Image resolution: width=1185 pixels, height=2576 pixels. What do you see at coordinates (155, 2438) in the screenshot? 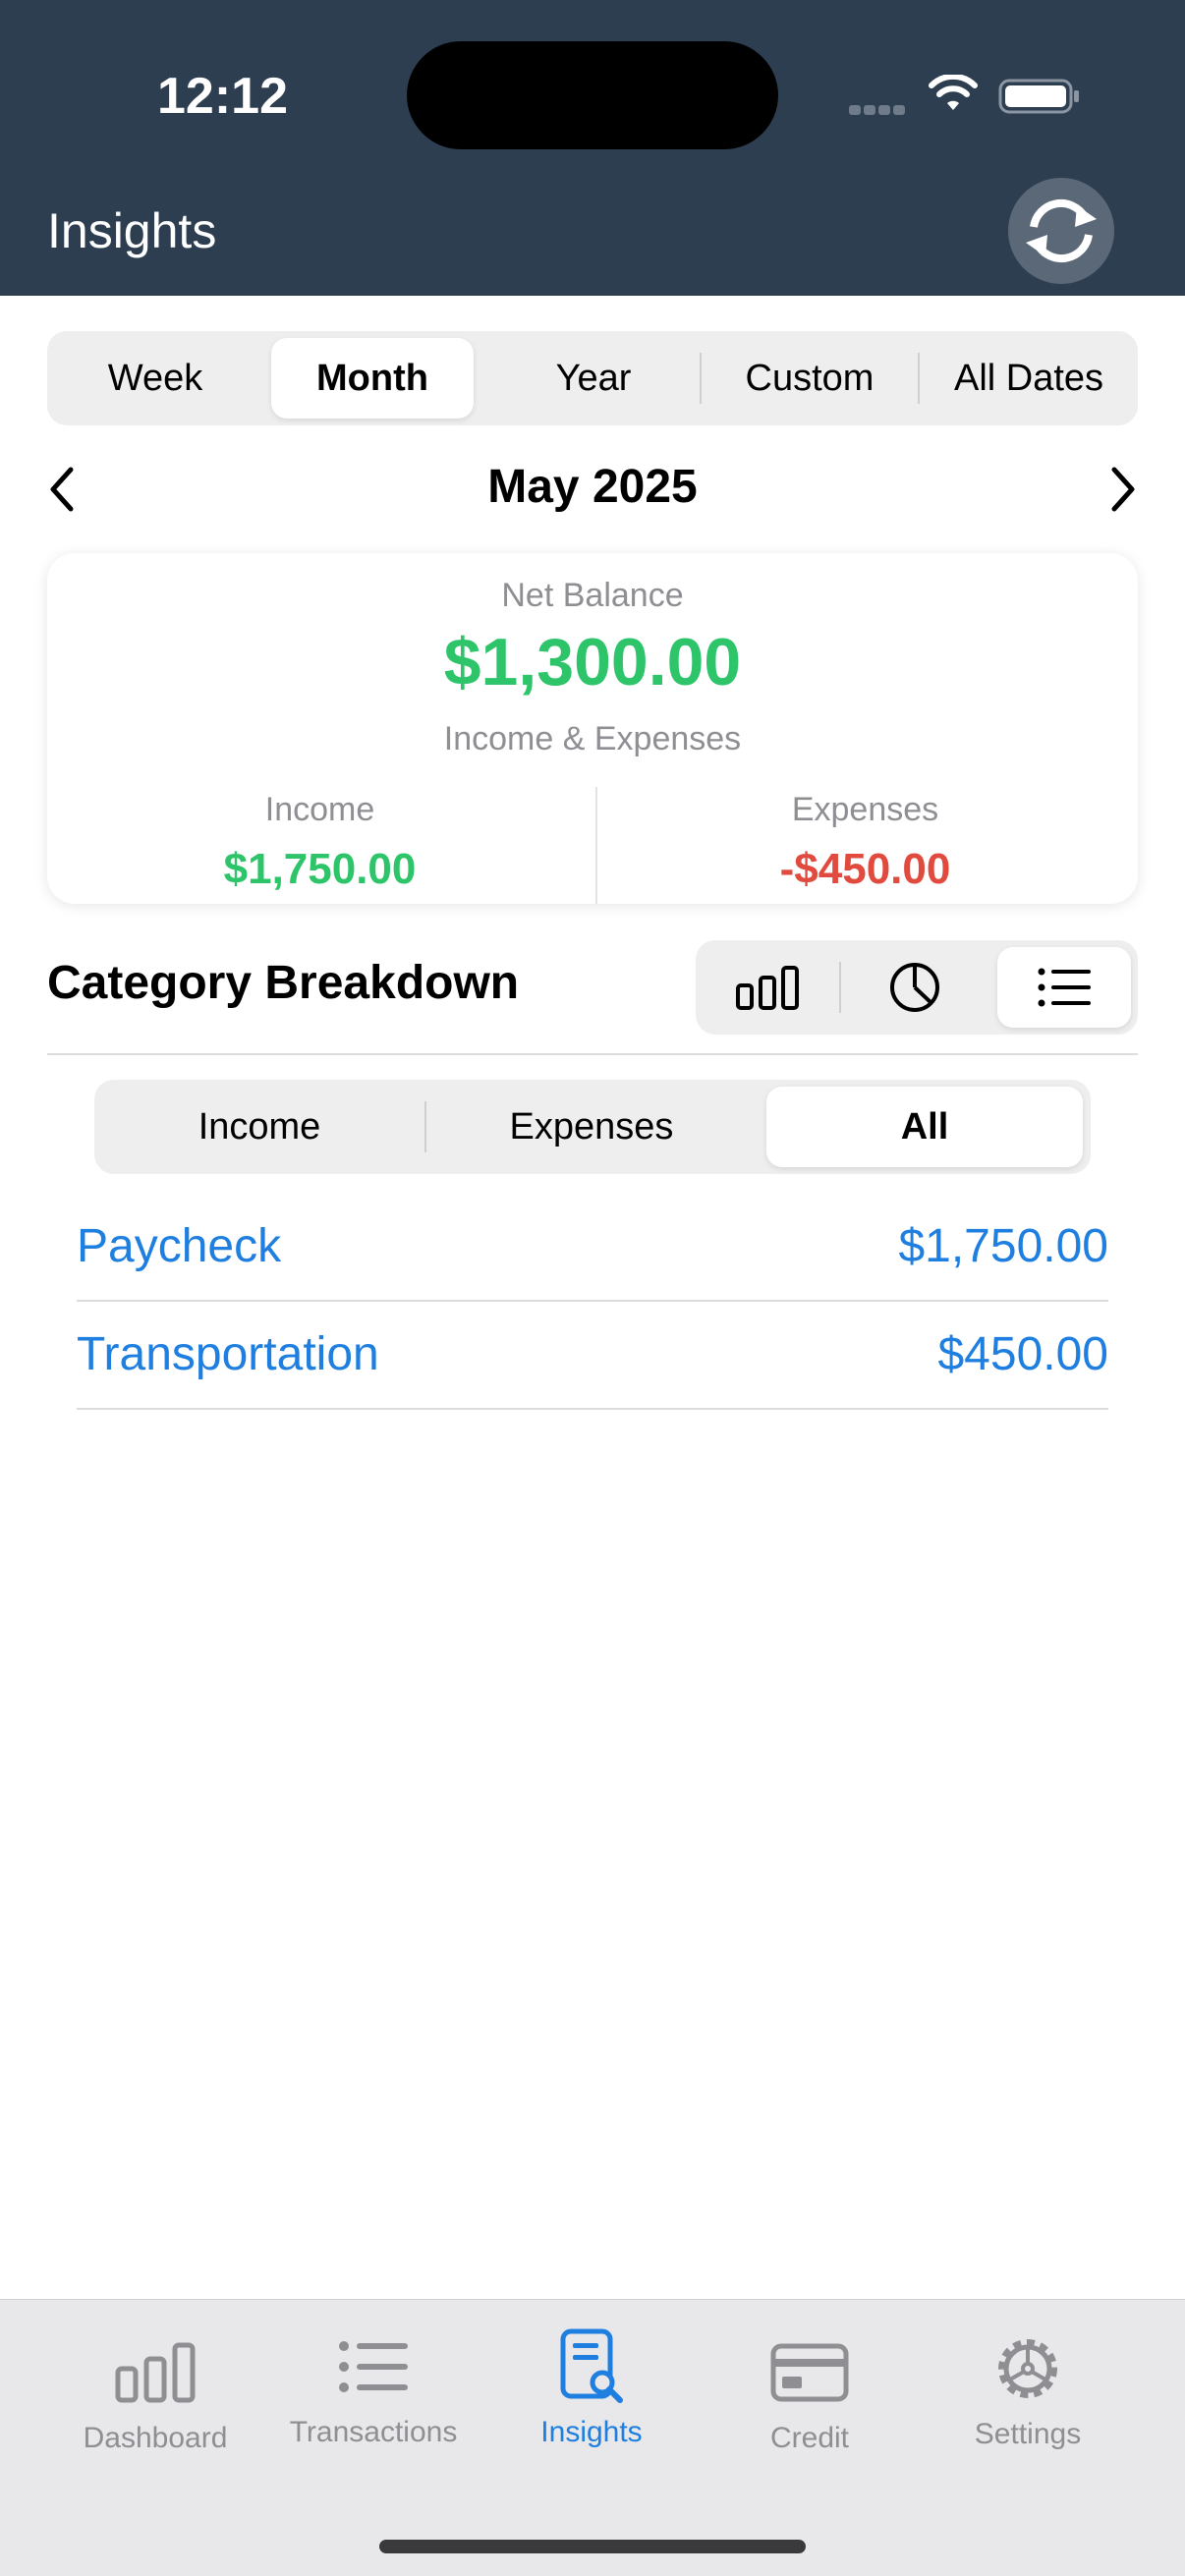
I see `tabbar-label: Dashboard` at bounding box center [155, 2438].